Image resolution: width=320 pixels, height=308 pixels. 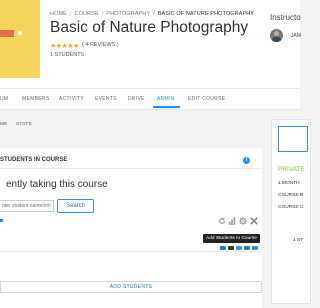 What do you see at coordinates (276, 39) in the screenshot?
I see `avatar-body` at bounding box center [276, 39].